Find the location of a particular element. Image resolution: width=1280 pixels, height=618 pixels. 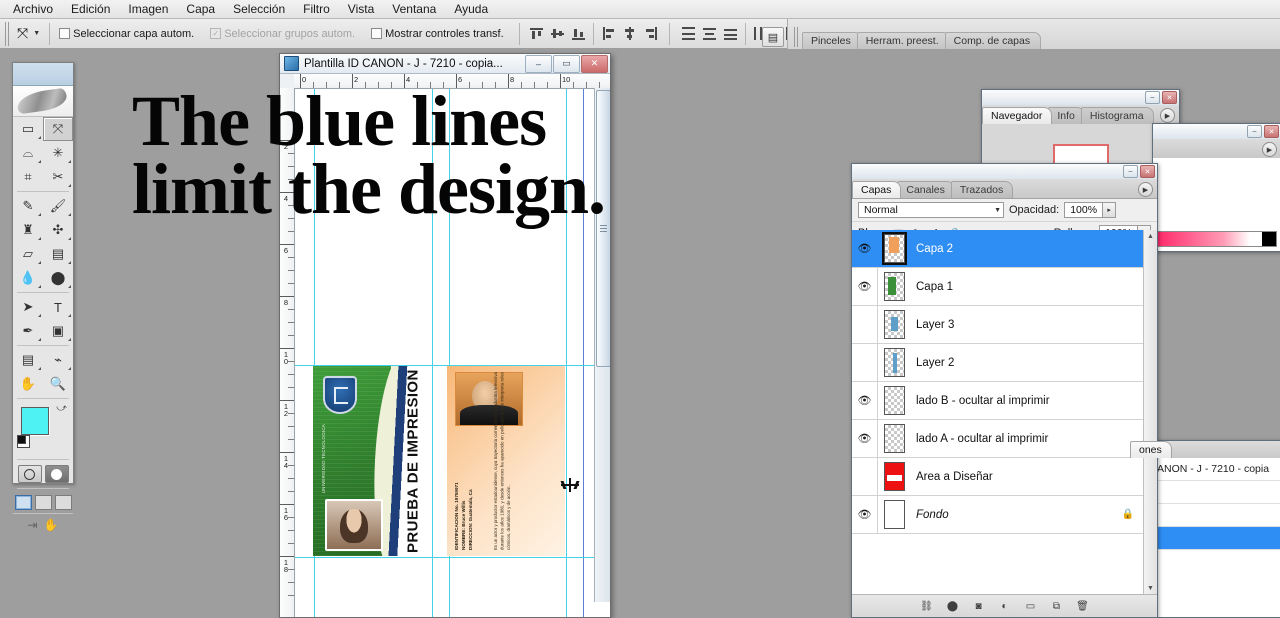

color-panel: – ✕ ▶ is located at coordinates (1216, 187).